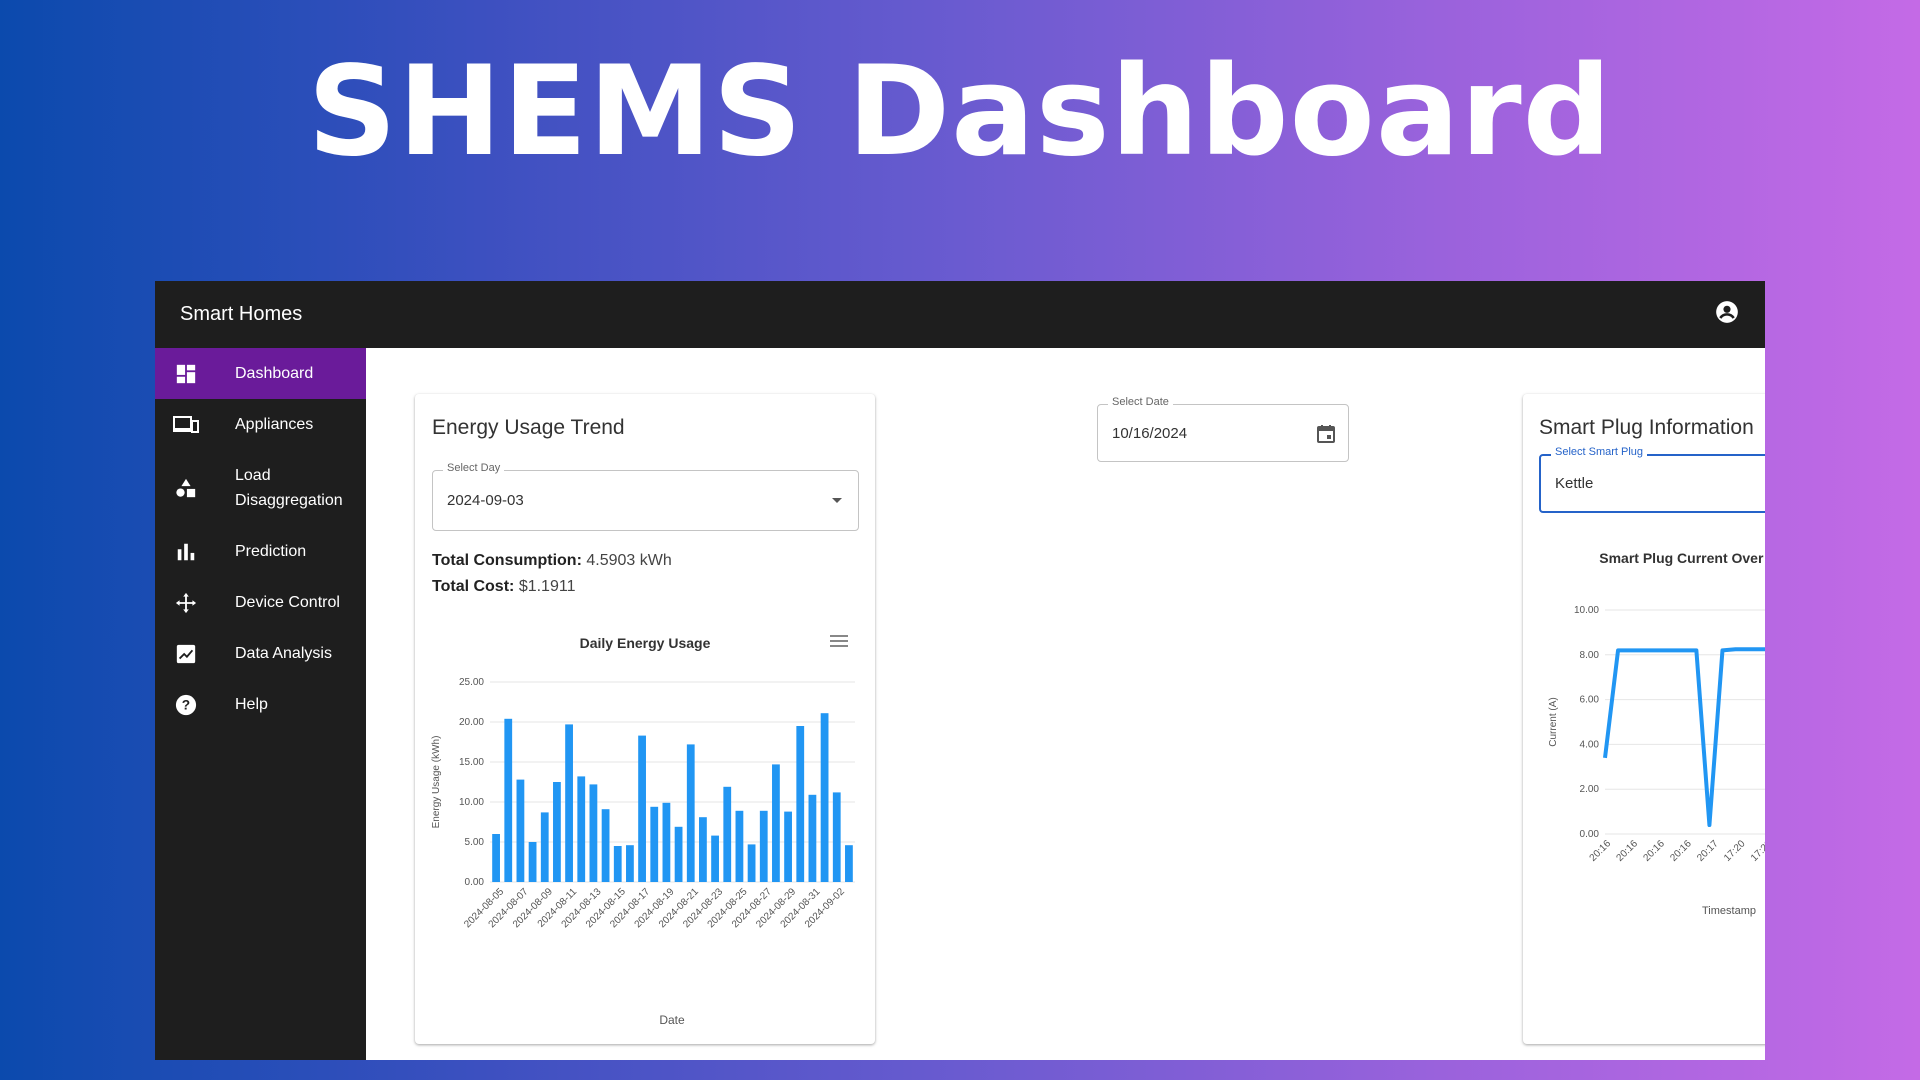 The width and height of the screenshot is (1920, 1080). Describe the element at coordinates (1574, 483) in the screenshot. I see `smart-plug-select-value: Kettle` at that location.